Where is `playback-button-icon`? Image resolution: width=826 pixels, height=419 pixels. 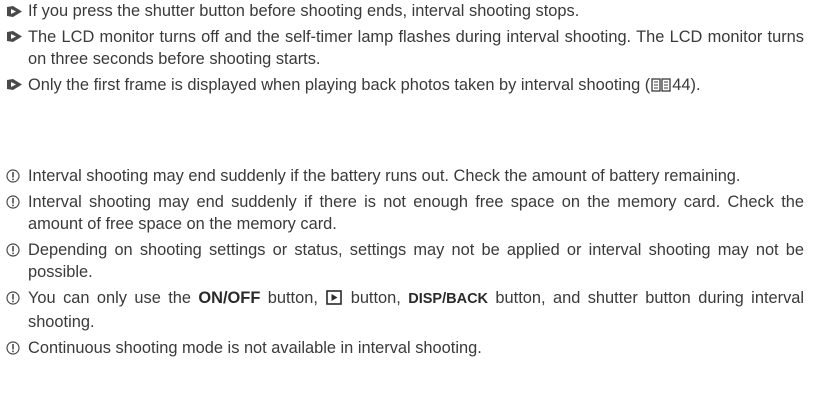
playback-button-icon is located at coordinates (334, 300).